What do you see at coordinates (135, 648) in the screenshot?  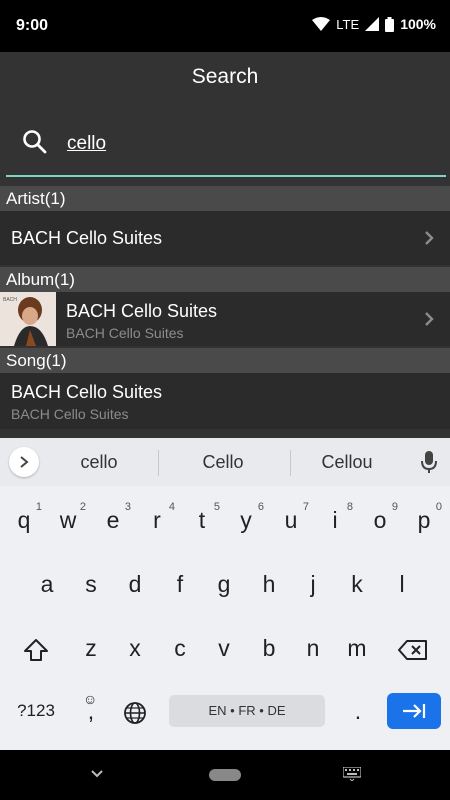 I see `key-x: x` at bounding box center [135, 648].